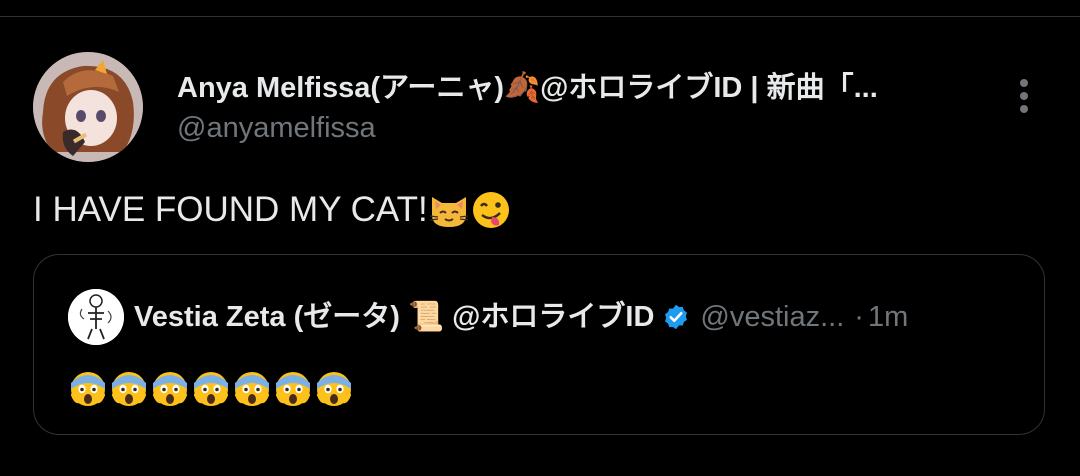 The width and height of the screenshot is (1080, 476). Describe the element at coordinates (230, 209) in the screenshot. I see `tweet-text-content: I HAVE FOUND MY CAT!` at that location.